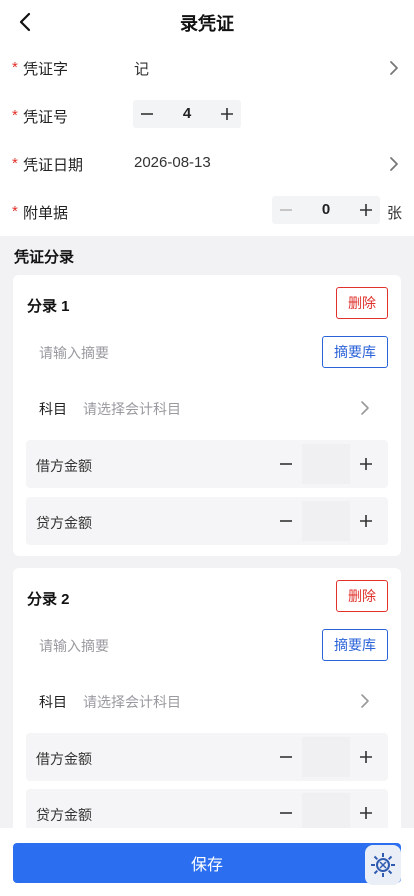 The width and height of the screenshot is (414, 896). What do you see at coordinates (172, 162) in the screenshot?
I see `voucher-date-value: 2026-08-13` at bounding box center [172, 162].